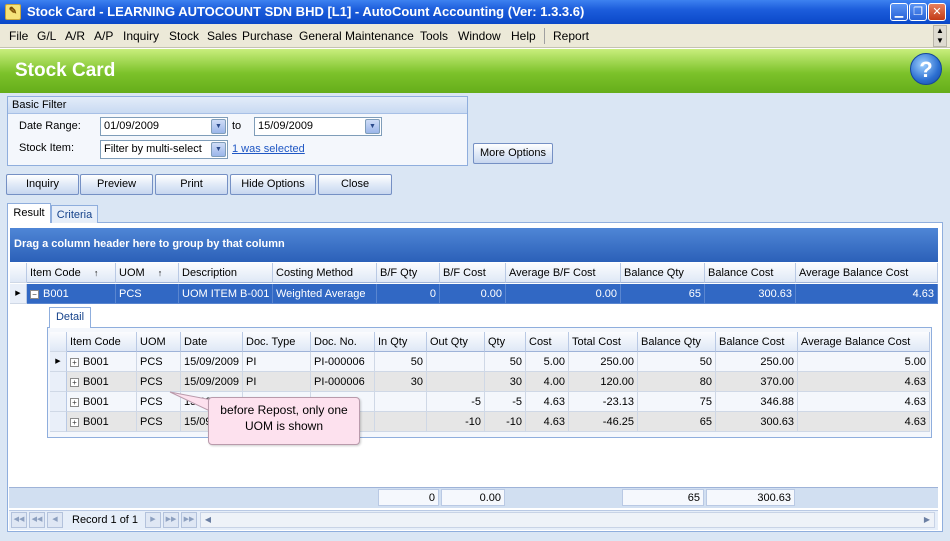 The height and width of the screenshot is (541, 950). Describe the element at coordinates (191, 184) in the screenshot. I see `print-button: Print` at that location.